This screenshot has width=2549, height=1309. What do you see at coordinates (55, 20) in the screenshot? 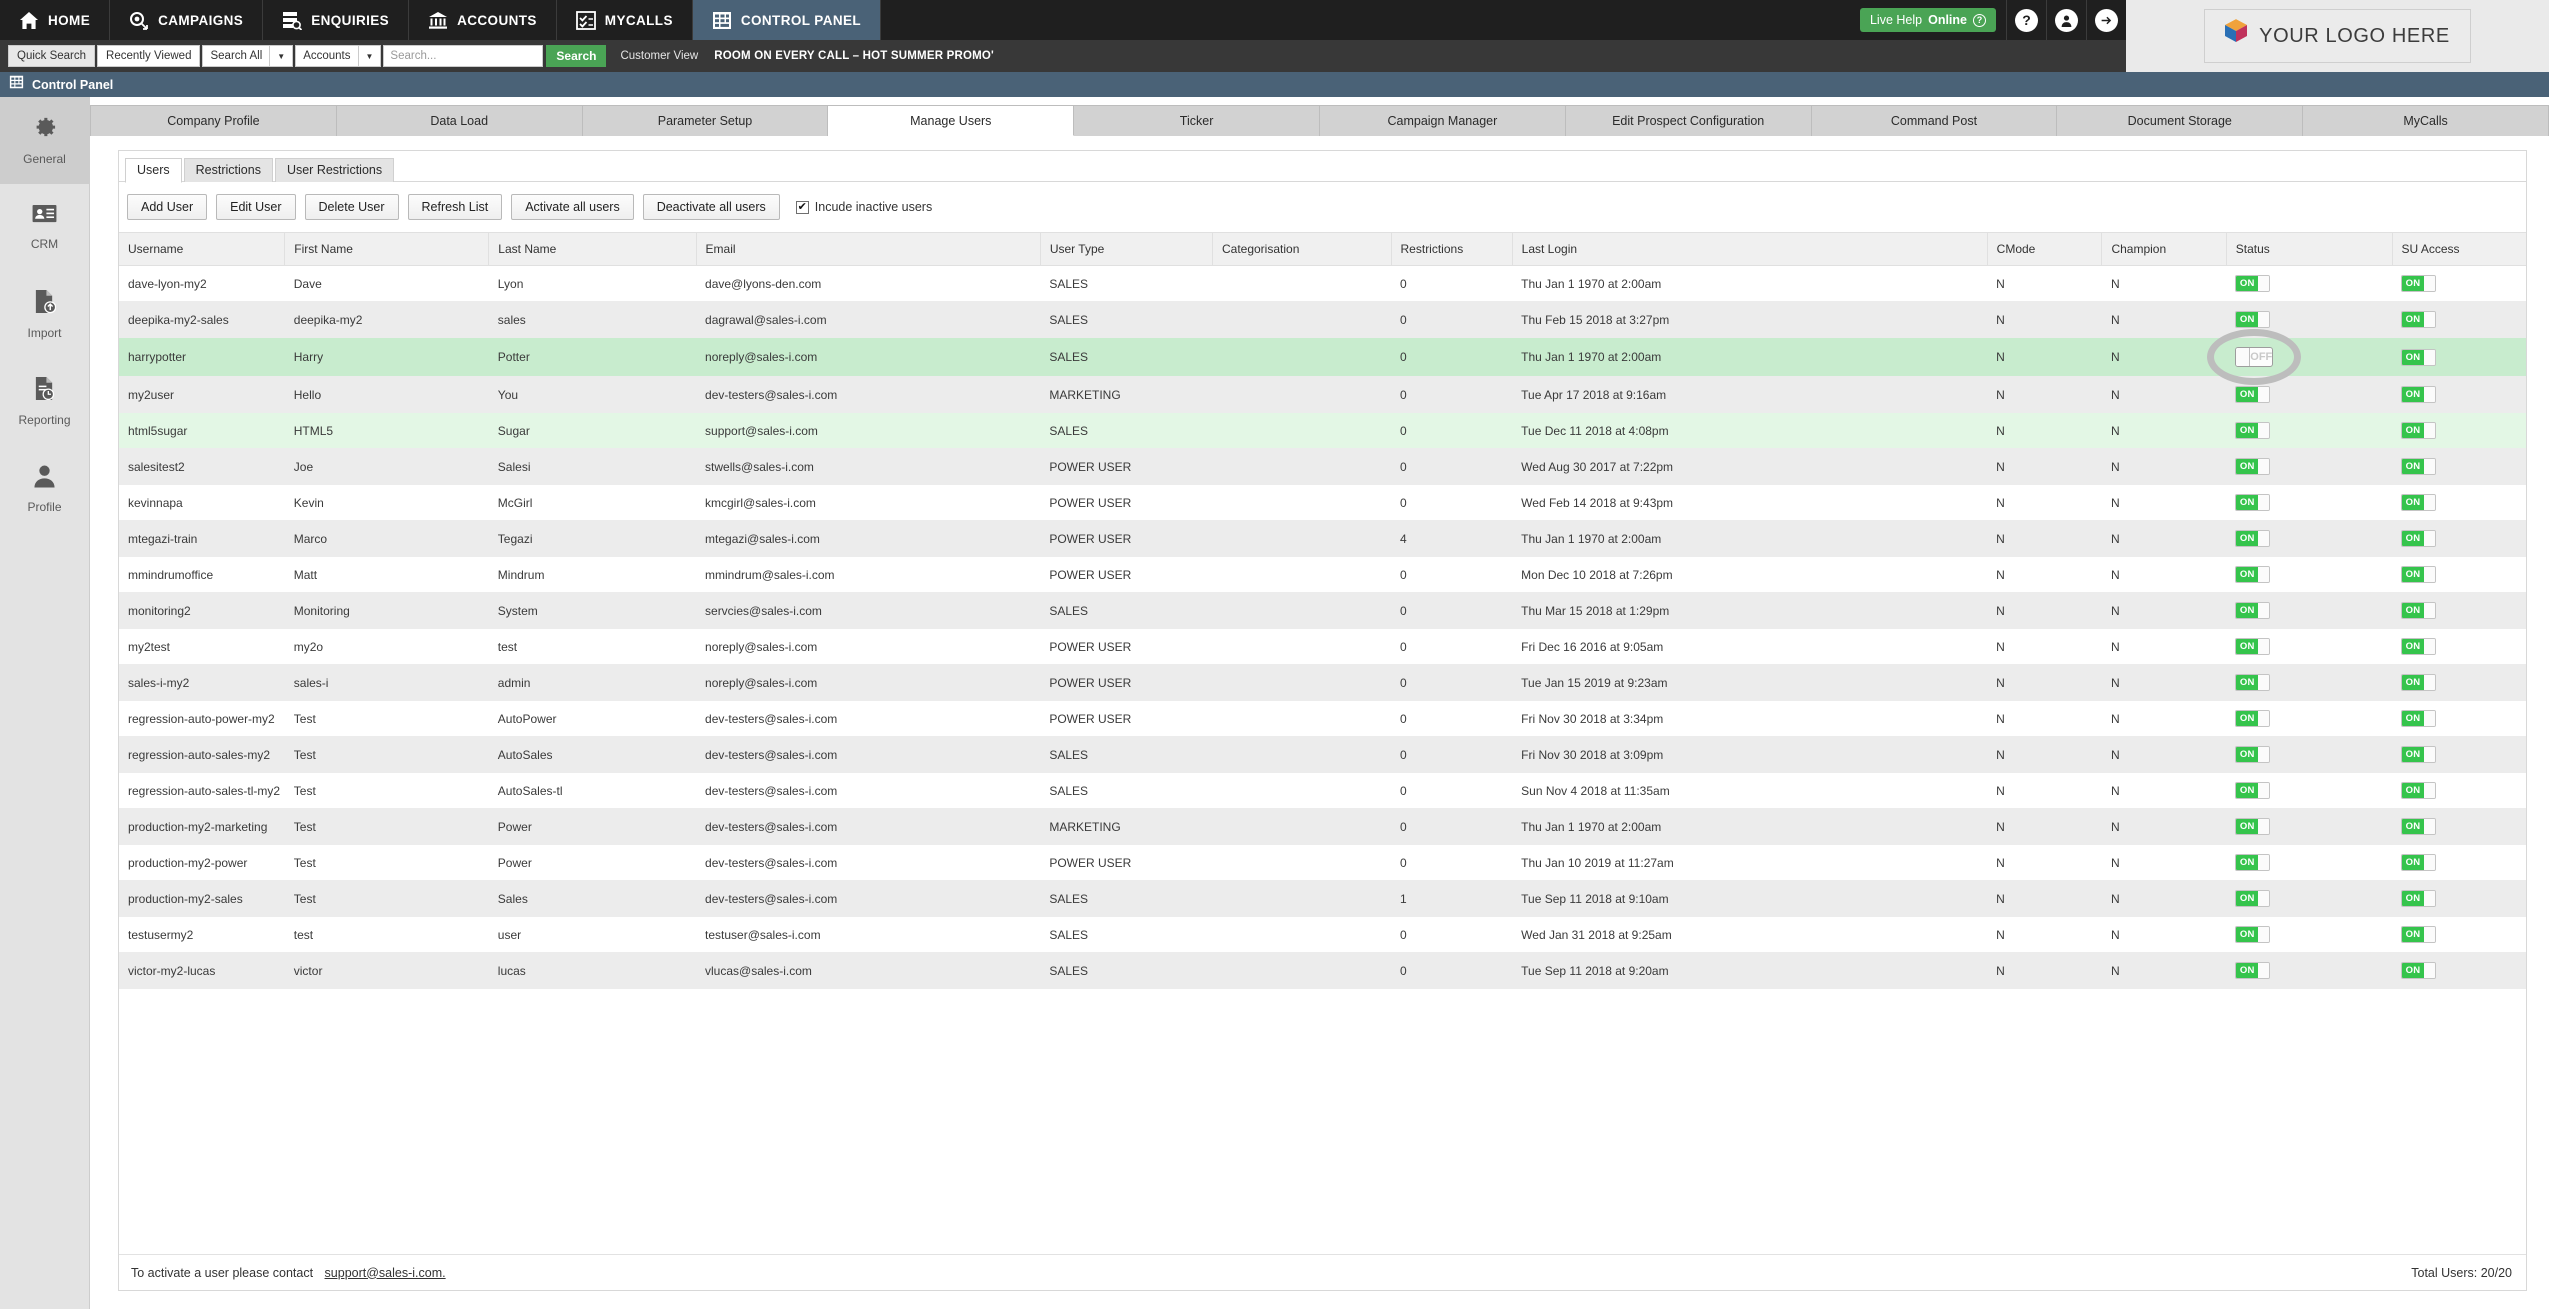
I see `nav-item-home: HOME` at bounding box center [55, 20].